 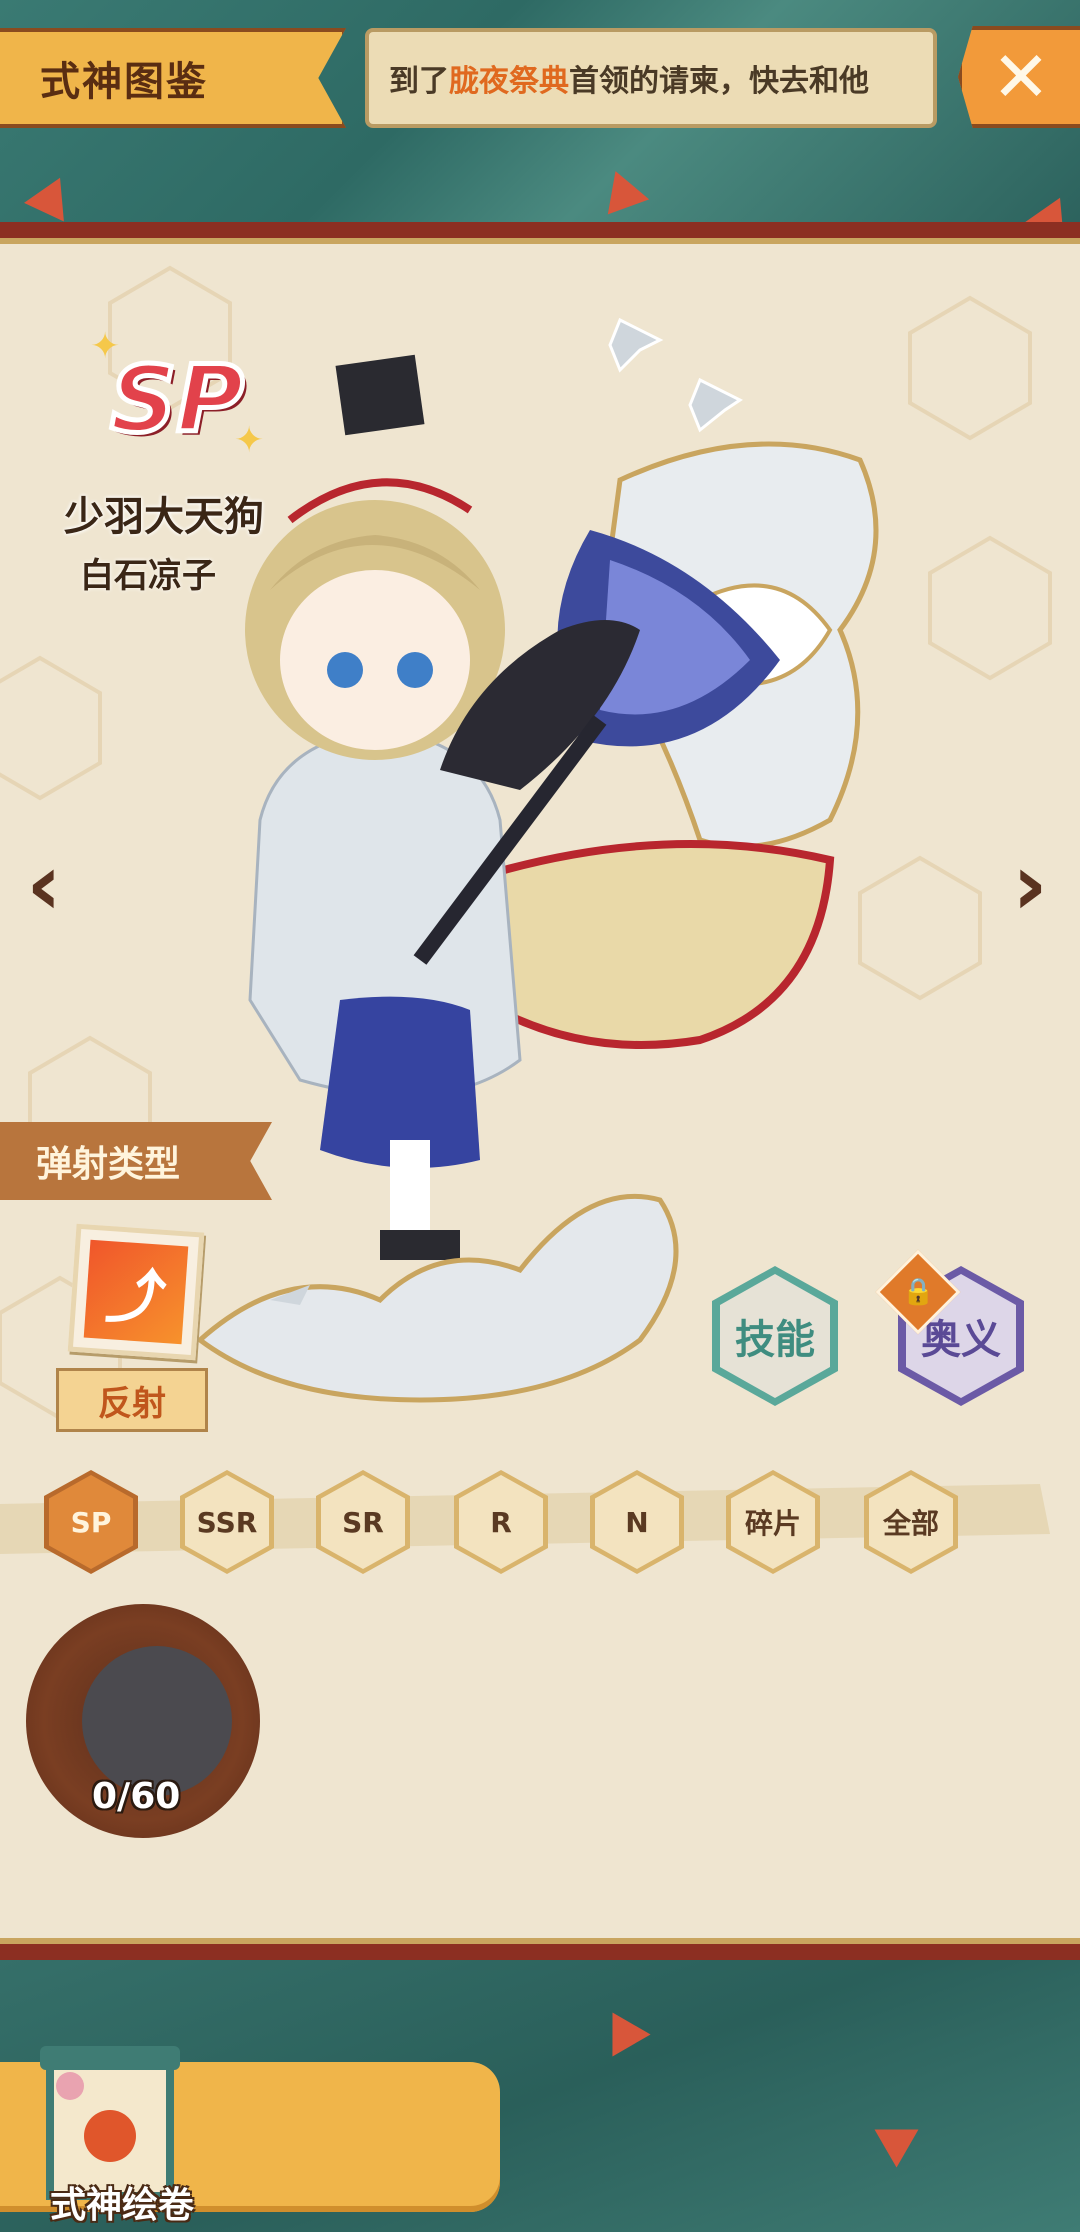 I want to click on page-title: 式神图鉴, so click(x=124, y=82).